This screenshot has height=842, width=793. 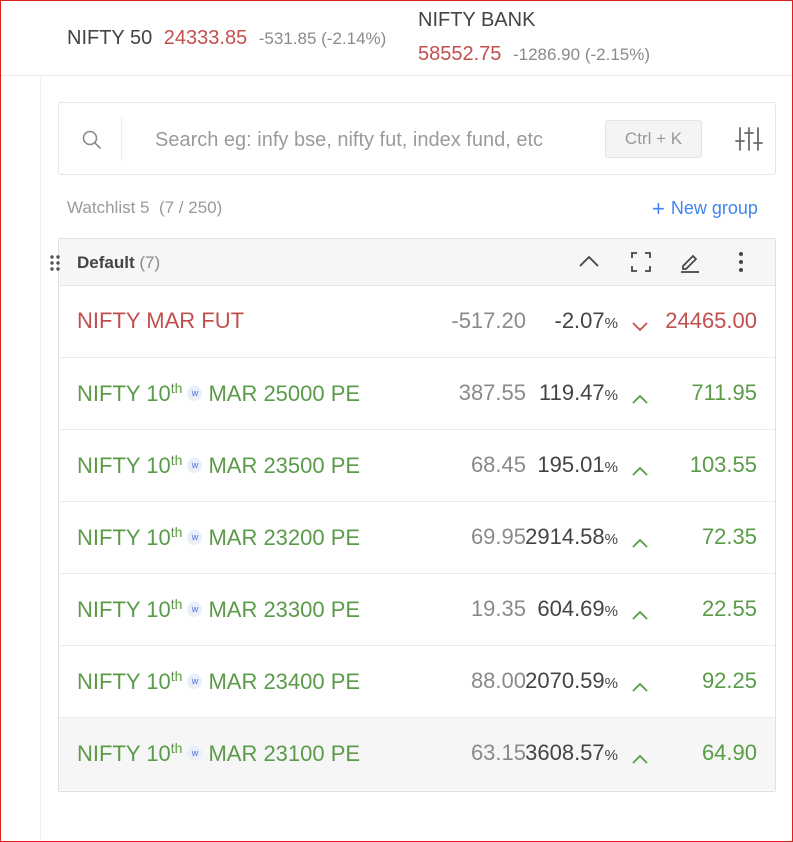 I want to click on index-name: NIFTY 50, so click(x=110, y=38).